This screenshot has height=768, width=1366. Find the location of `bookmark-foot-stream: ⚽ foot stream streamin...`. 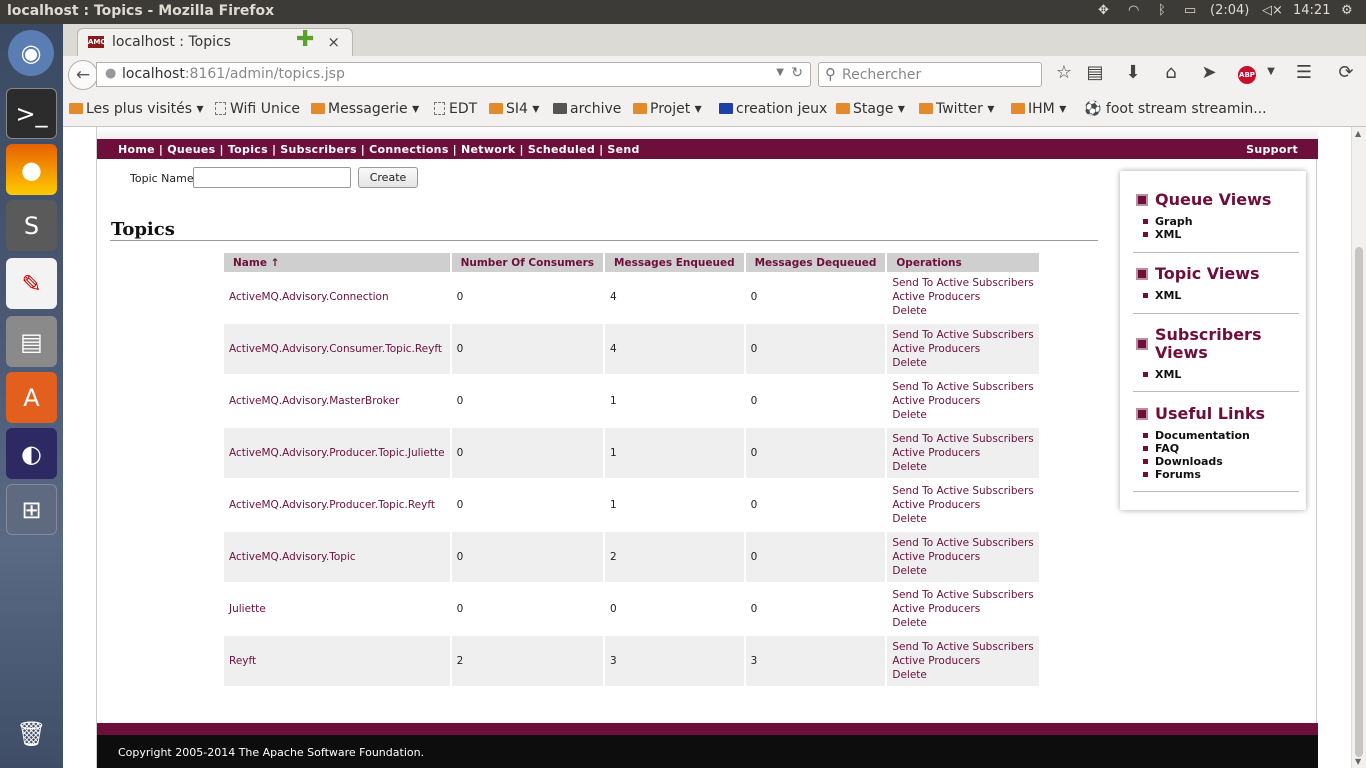

bookmark-foot-stream: ⚽ foot stream streamin... is located at coordinates (1175, 109).